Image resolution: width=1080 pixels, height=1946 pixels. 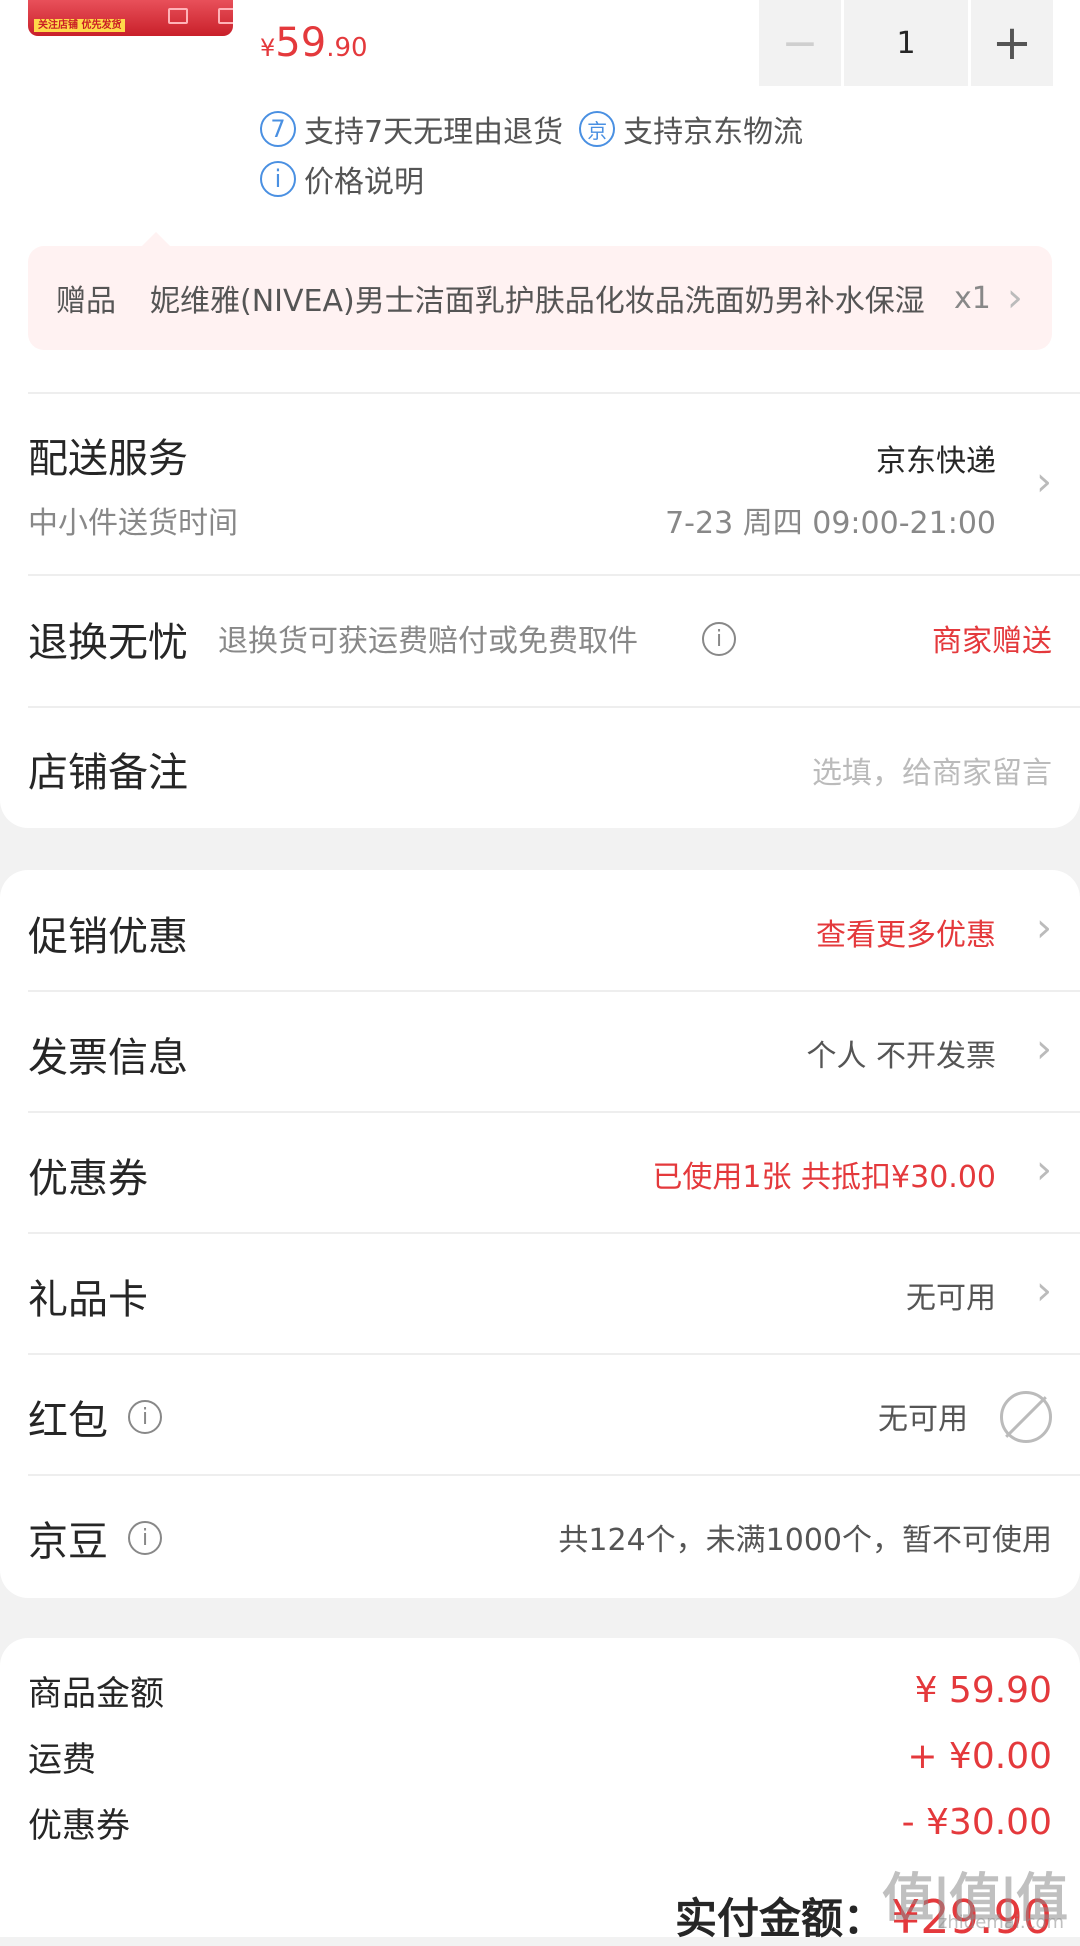 What do you see at coordinates (830, 523) in the screenshot?
I see `delivery-time-value: 7-23 周四 09:00-21:00` at bounding box center [830, 523].